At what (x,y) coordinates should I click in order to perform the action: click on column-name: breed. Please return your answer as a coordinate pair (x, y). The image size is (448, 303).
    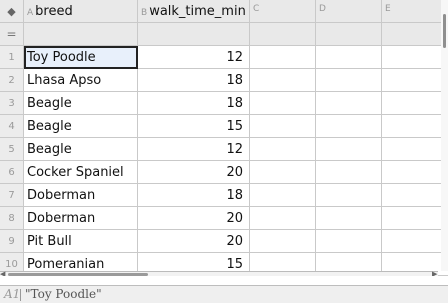
    Looking at the image, I should click on (54, 11).